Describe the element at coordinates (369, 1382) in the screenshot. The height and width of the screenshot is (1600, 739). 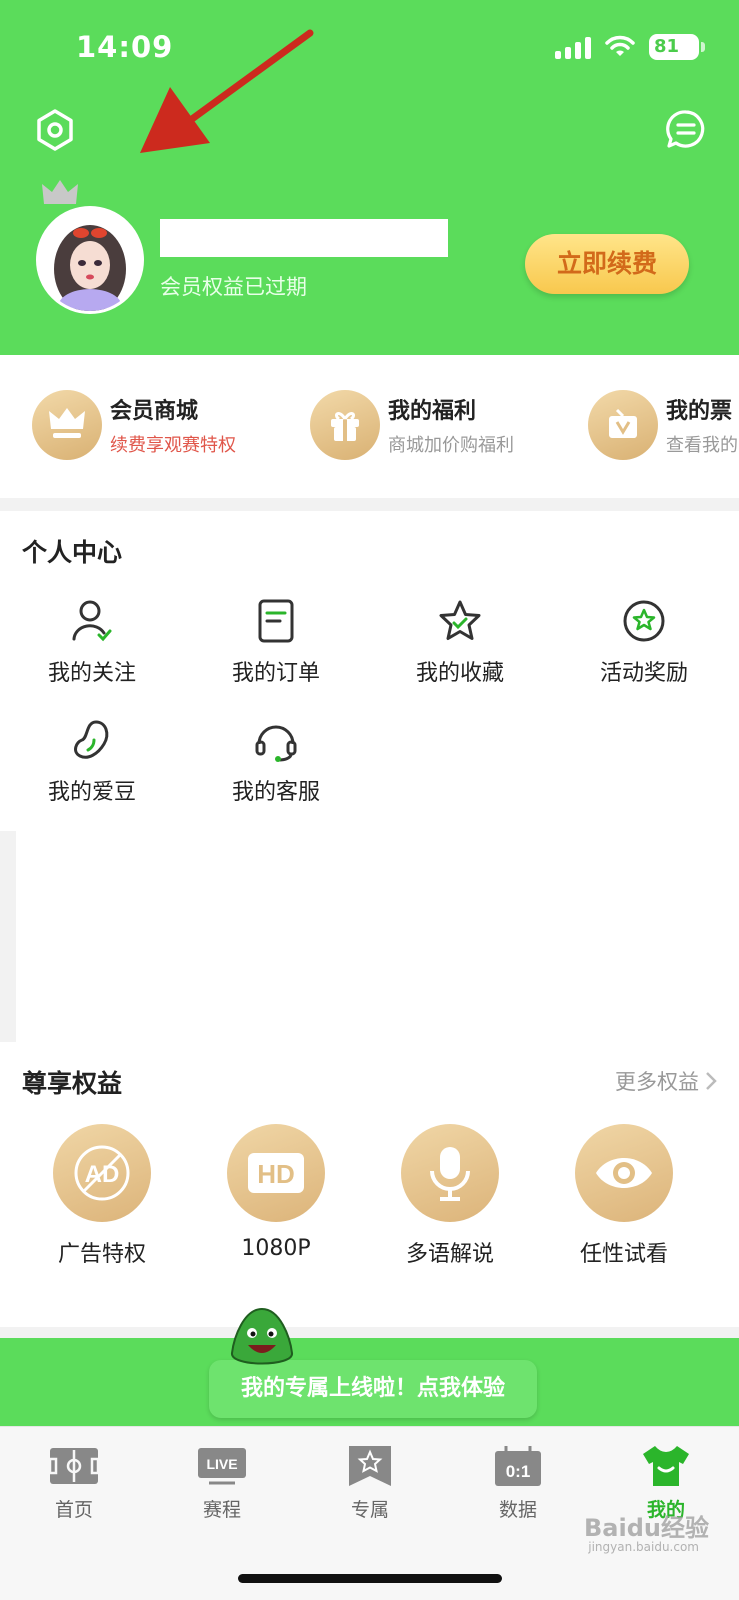
I see `promo-banner: 我的专属上线啦！点我体验` at that location.